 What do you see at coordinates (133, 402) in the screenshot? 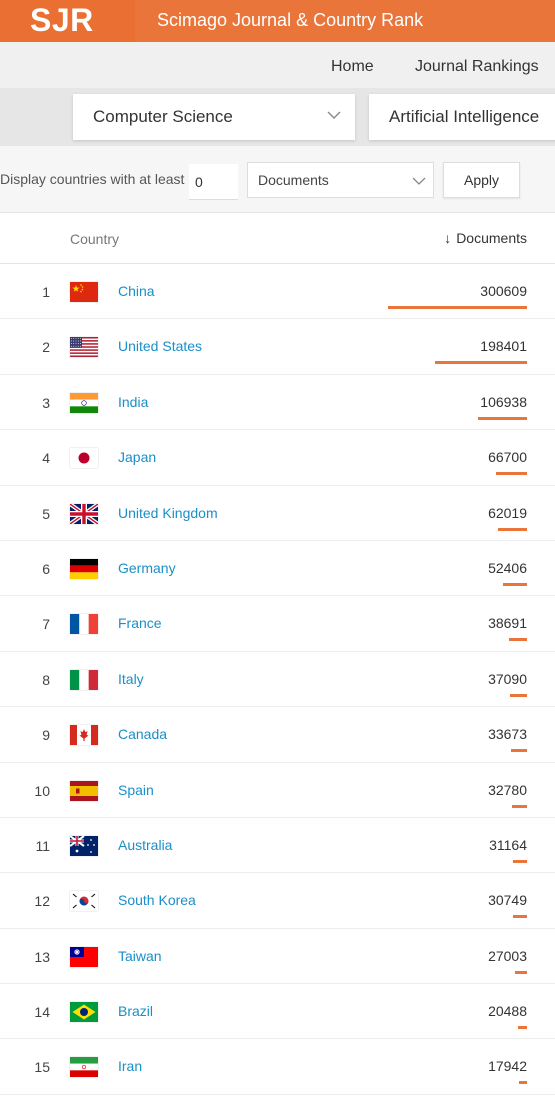
I see `country-link: India` at bounding box center [133, 402].